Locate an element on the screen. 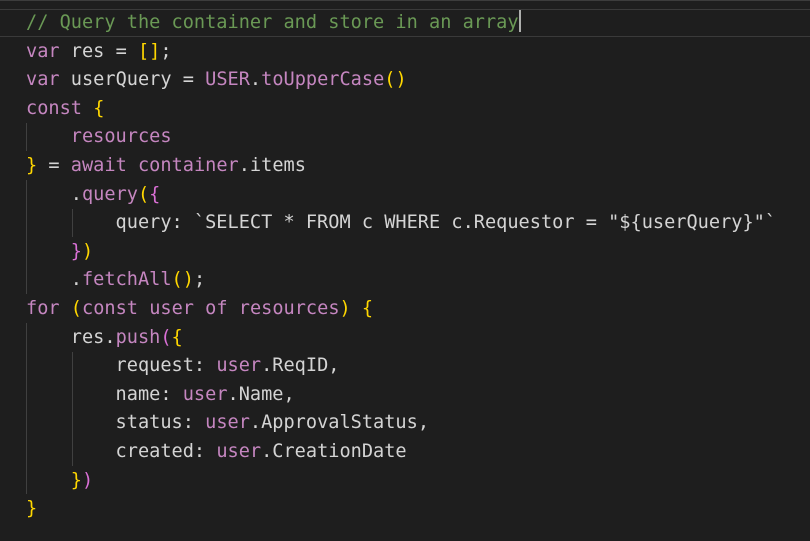  code-line-10: .fetchAll(); is located at coordinates (116, 280).